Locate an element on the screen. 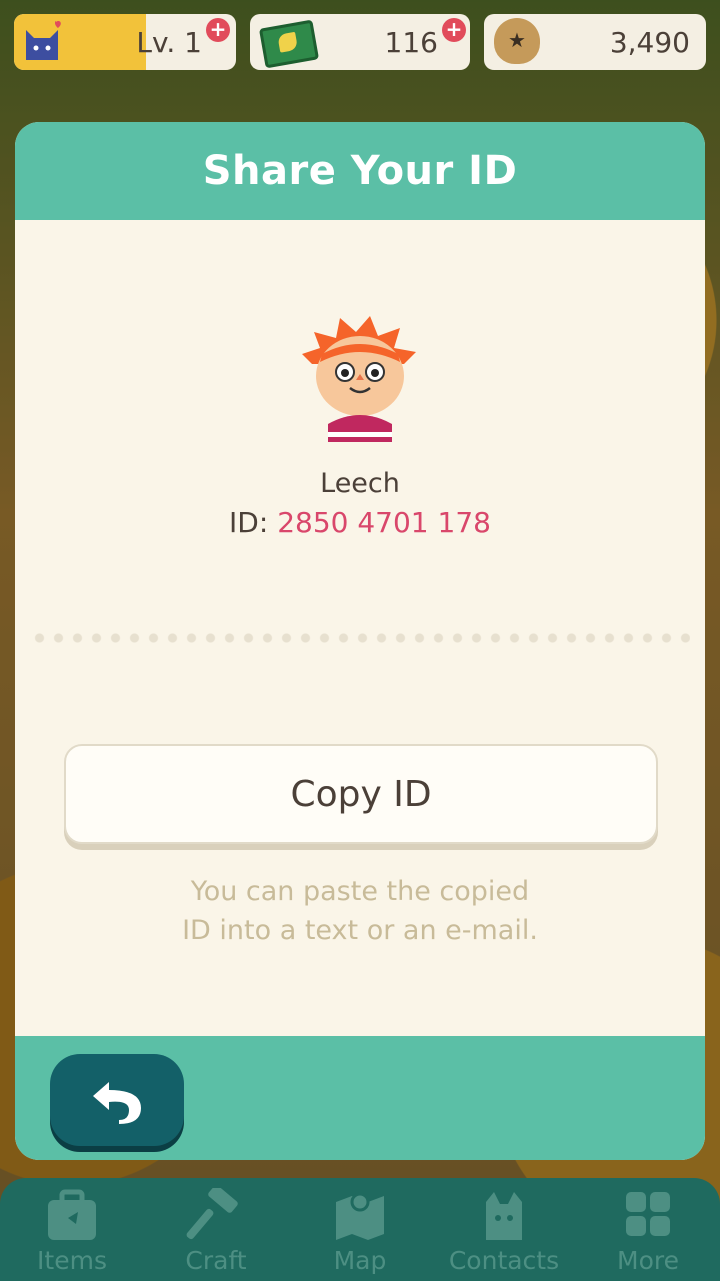  nav-item-items: Items is located at coordinates (72, 1229).